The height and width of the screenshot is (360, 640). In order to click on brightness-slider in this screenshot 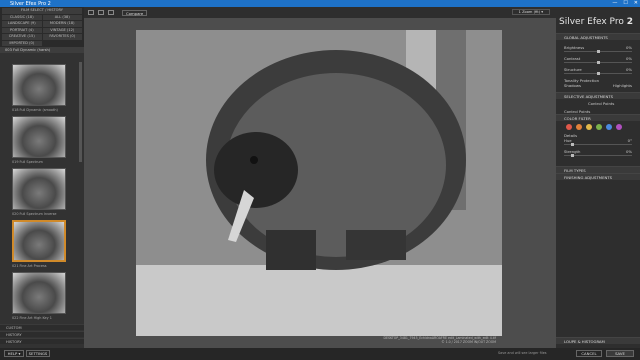, I will do `click(598, 51)`.